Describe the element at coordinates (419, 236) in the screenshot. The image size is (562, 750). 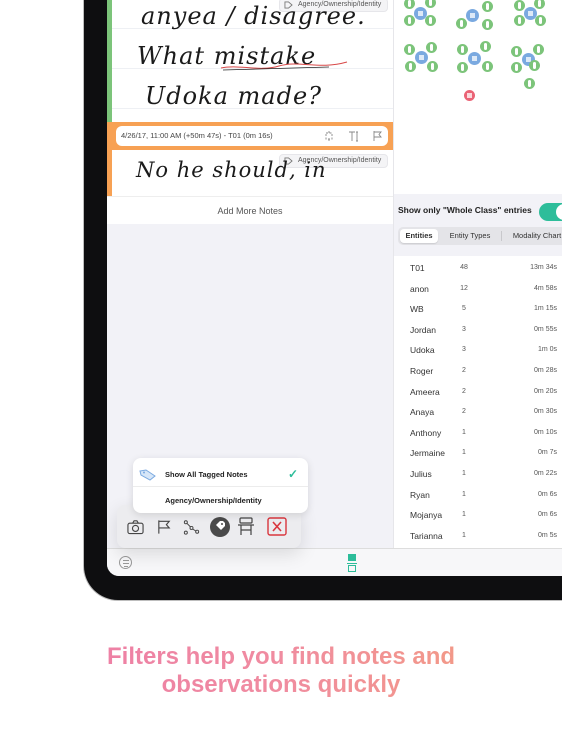
I see `tab-entities: Entities` at that location.